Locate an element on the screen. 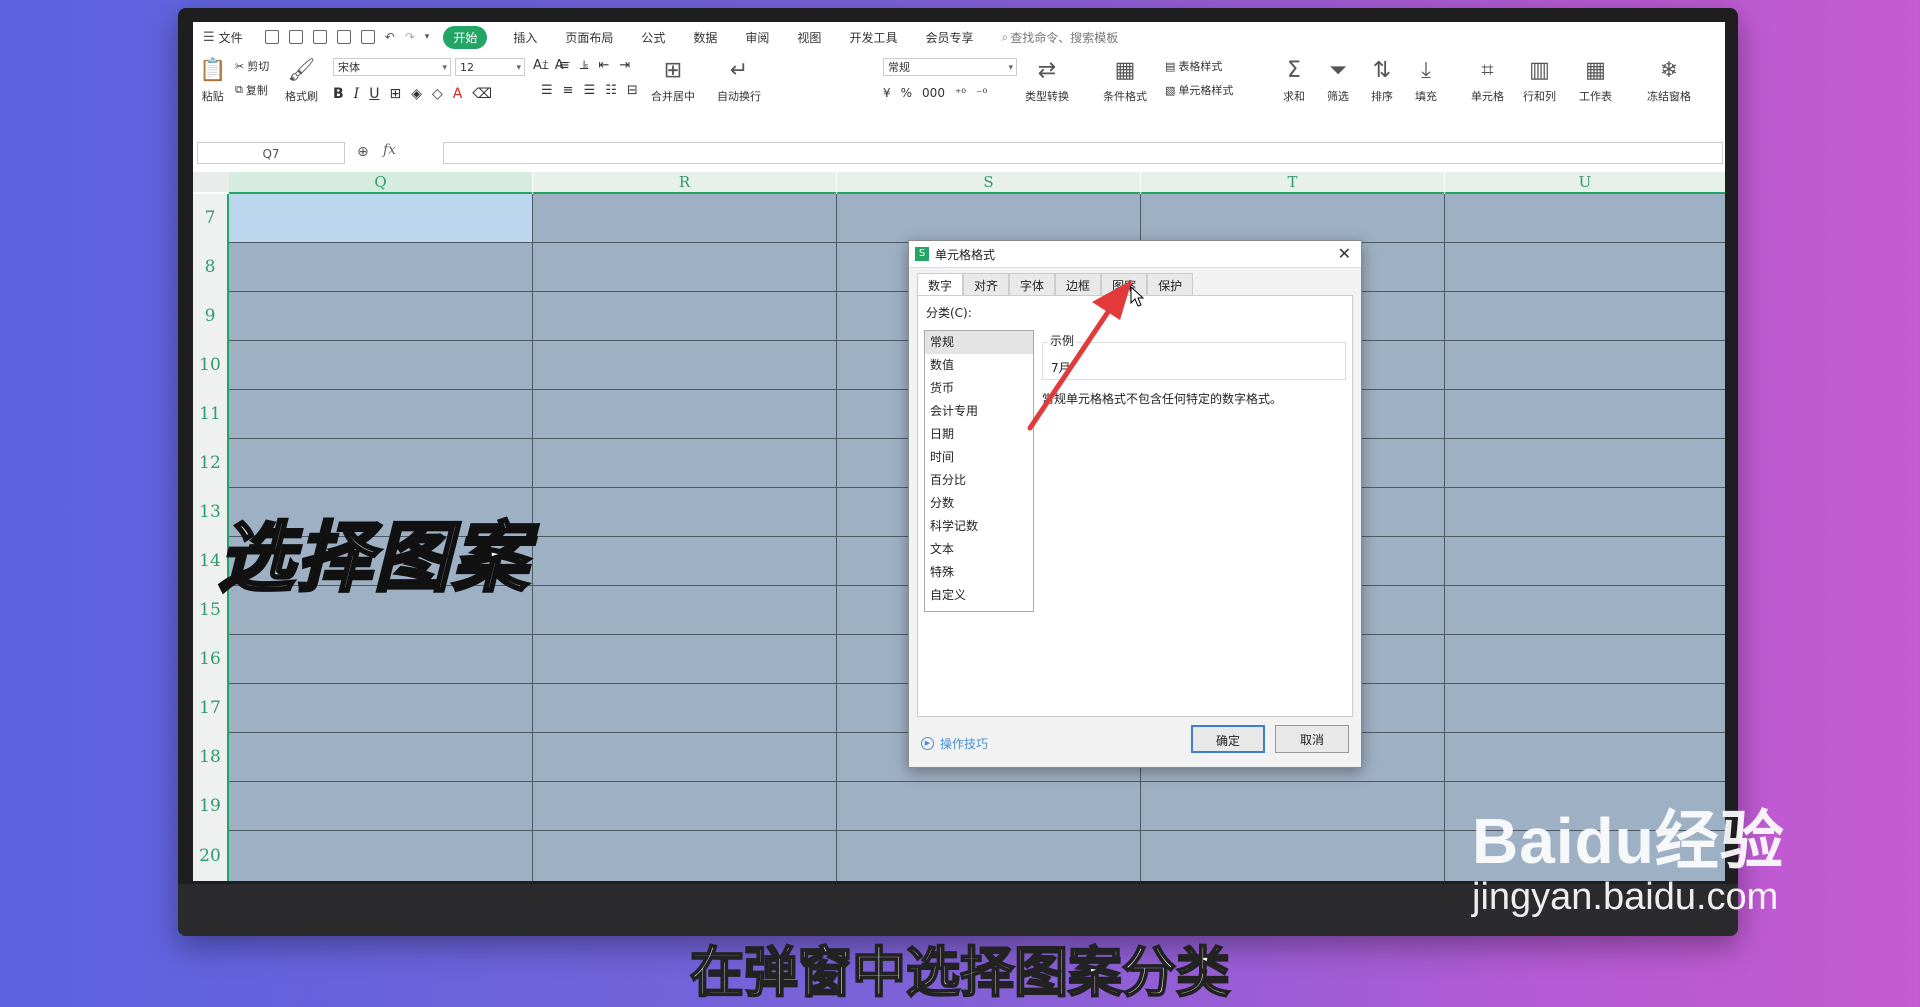  percent-icon: % is located at coordinates (906, 93).